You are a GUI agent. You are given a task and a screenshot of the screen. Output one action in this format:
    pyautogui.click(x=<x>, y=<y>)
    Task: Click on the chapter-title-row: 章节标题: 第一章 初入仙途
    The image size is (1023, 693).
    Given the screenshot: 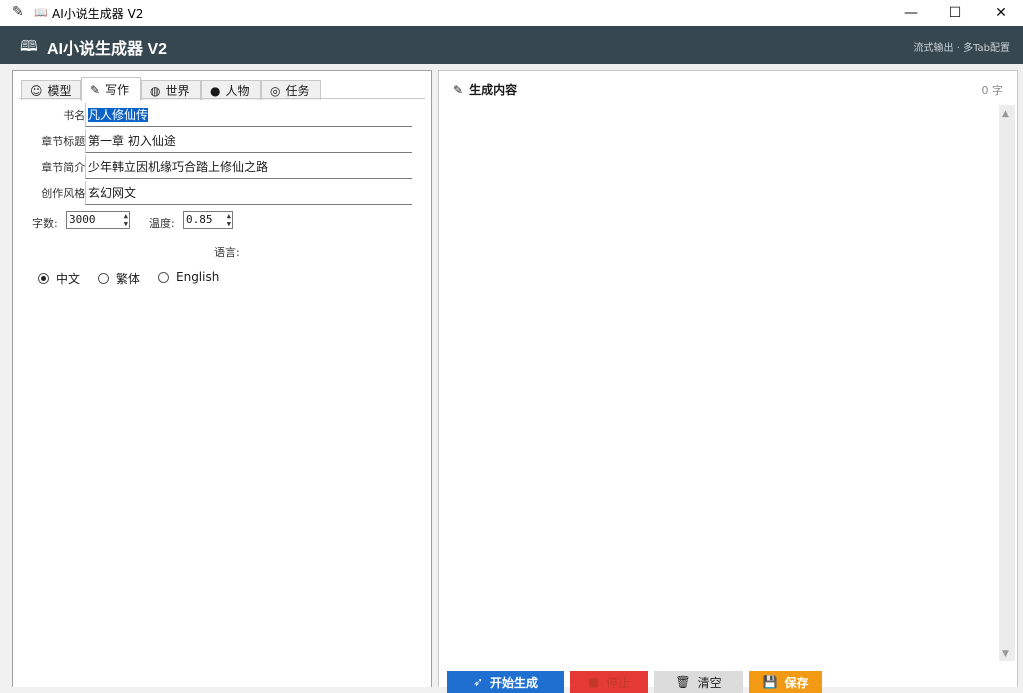 What is the action you would take?
    pyautogui.click(x=222, y=141)
    